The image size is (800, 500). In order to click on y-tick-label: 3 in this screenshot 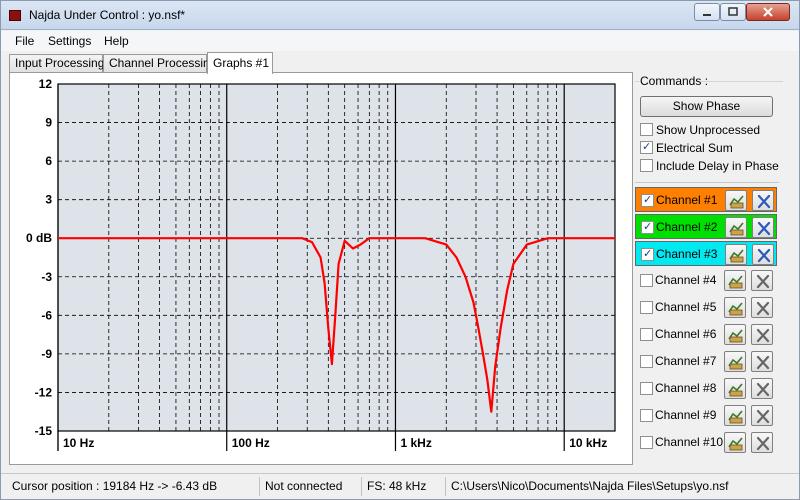, I will do `click(48, 200)`.